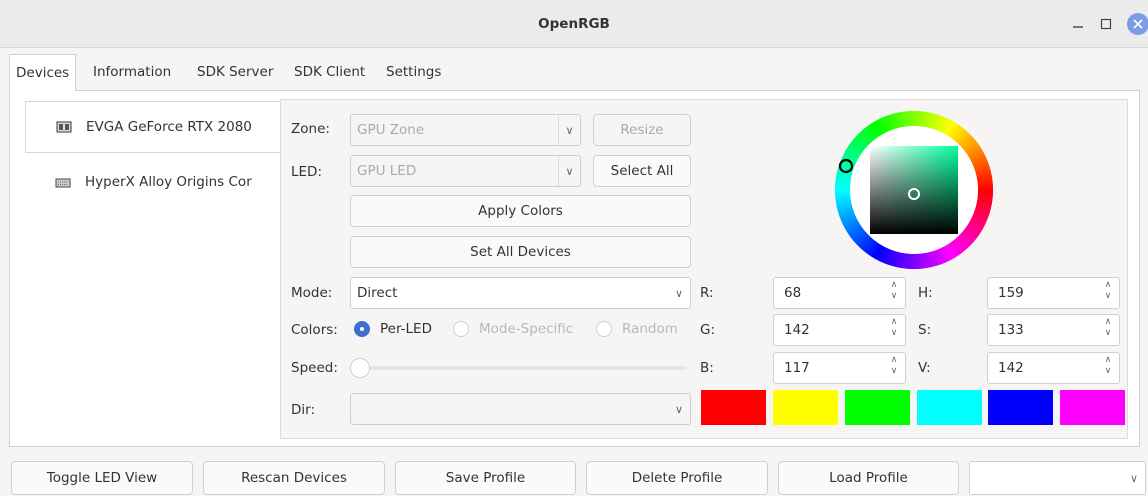  I want to click on select-all-button: Select All, so click(642, 171).